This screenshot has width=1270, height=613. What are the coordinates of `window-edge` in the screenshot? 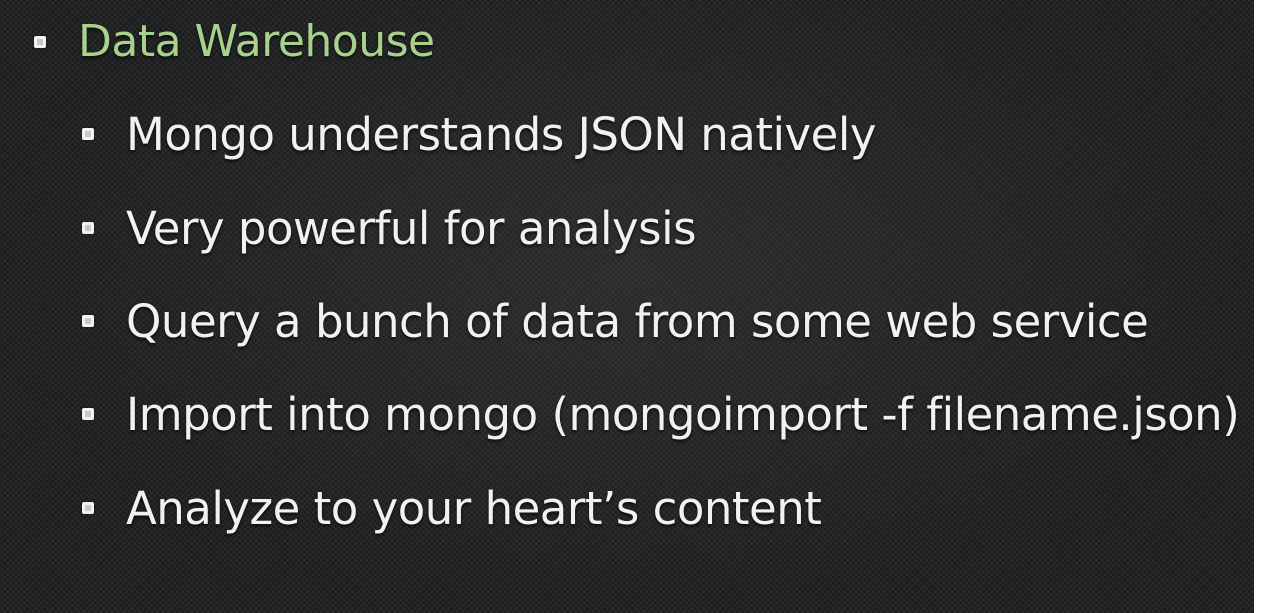 It's located at (1262, 306).